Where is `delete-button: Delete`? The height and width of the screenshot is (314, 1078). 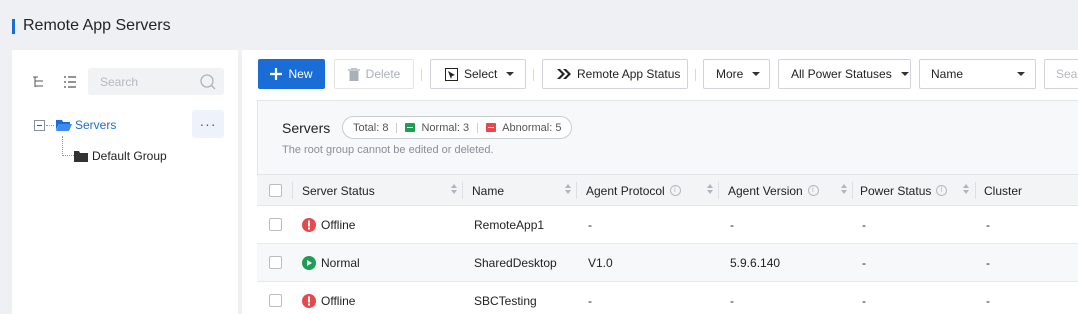
delete-button: Delete is located at coordinates (374, 74).